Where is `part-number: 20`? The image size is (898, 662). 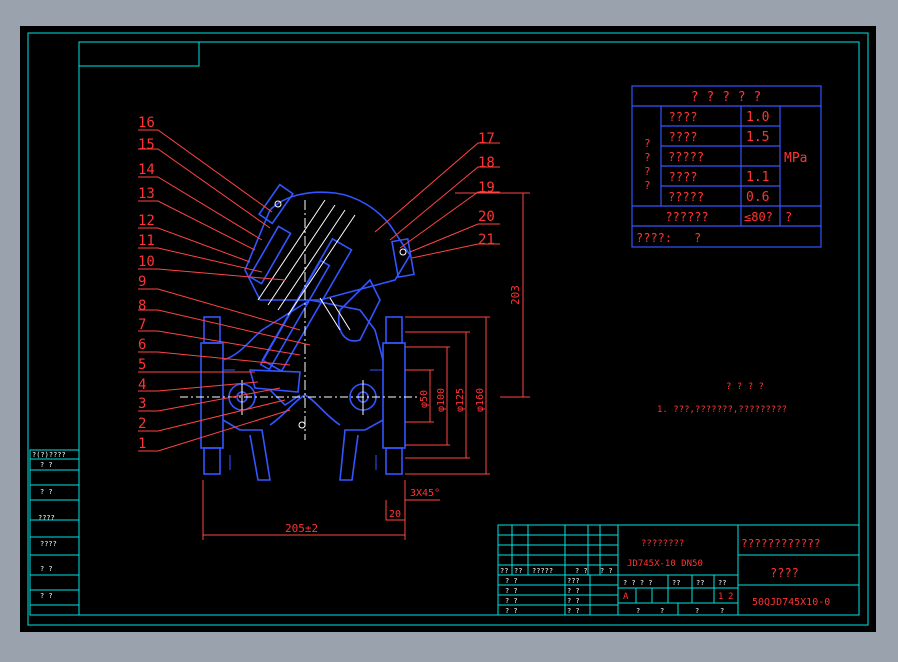 part-number: 20 is located at coordinates (486, 217).